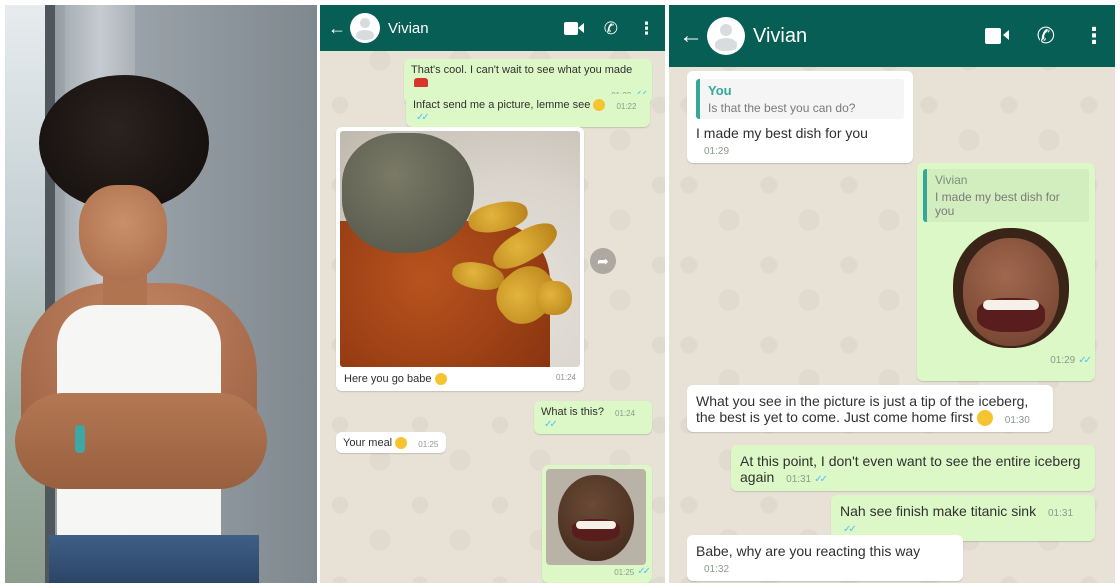 The image size is (1120, 588). I want to click on photo-window, so click(25, 294).